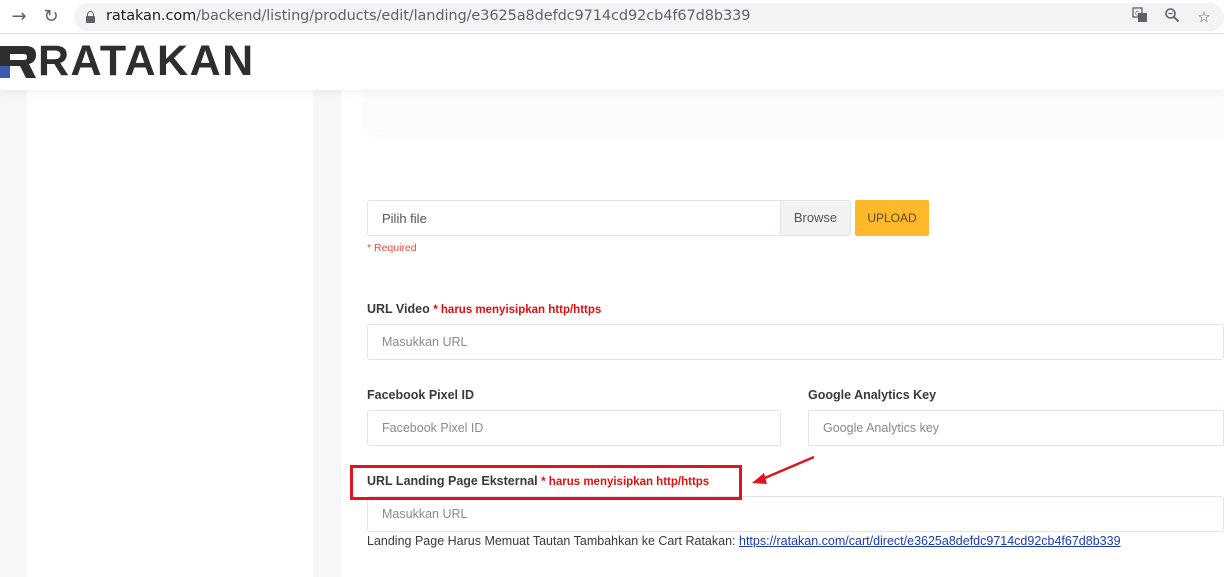 The height and width of the screenshot is (577, 1224). I want to click on url-video-note: * harus menyisipkan http/https, so click(517, 310).